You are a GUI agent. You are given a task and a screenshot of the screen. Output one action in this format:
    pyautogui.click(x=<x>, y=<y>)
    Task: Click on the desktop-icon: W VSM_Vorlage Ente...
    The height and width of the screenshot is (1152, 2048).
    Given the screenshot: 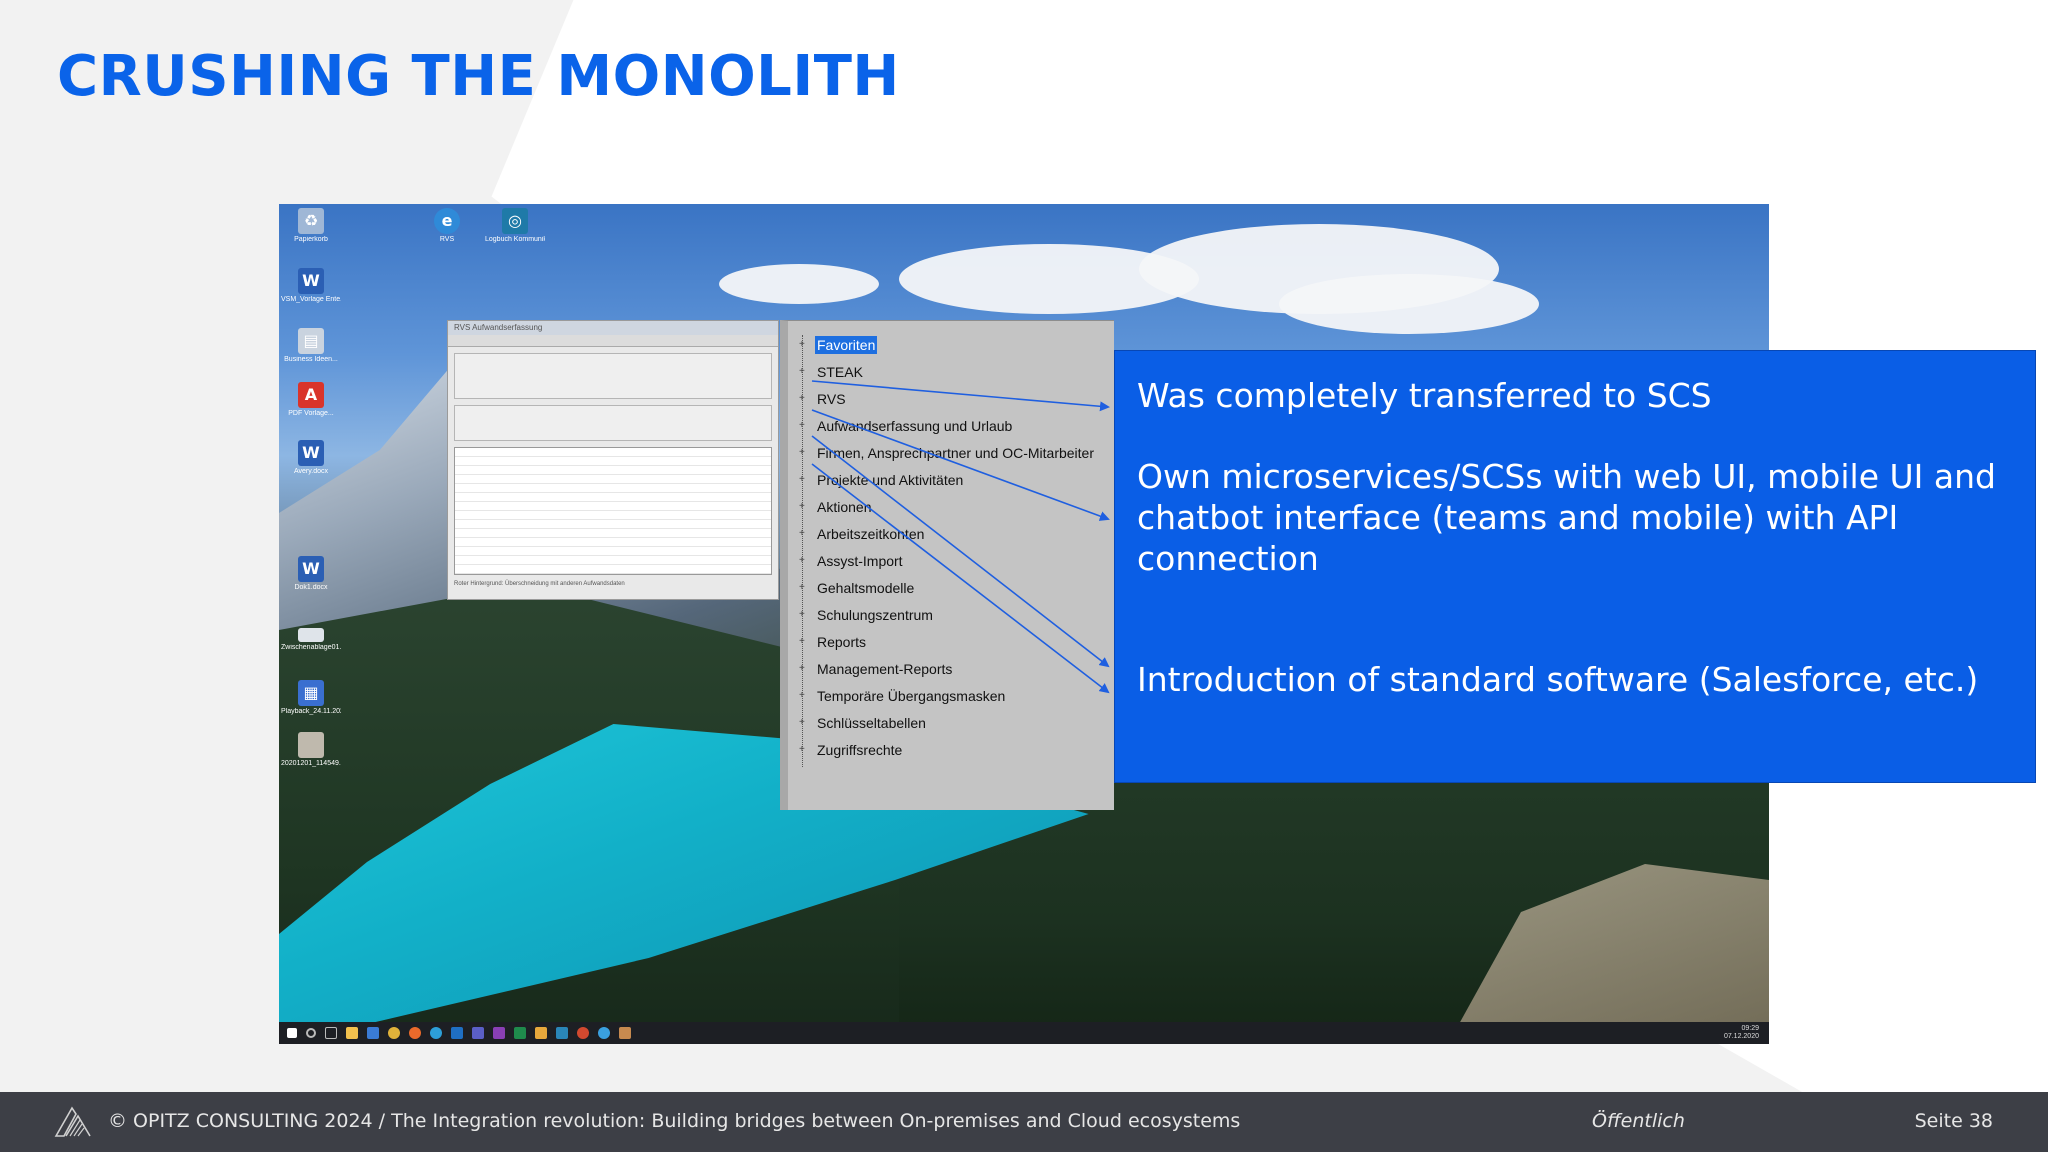 What is the action you would take?
    pyautogui.click(x=311, y=285)
    